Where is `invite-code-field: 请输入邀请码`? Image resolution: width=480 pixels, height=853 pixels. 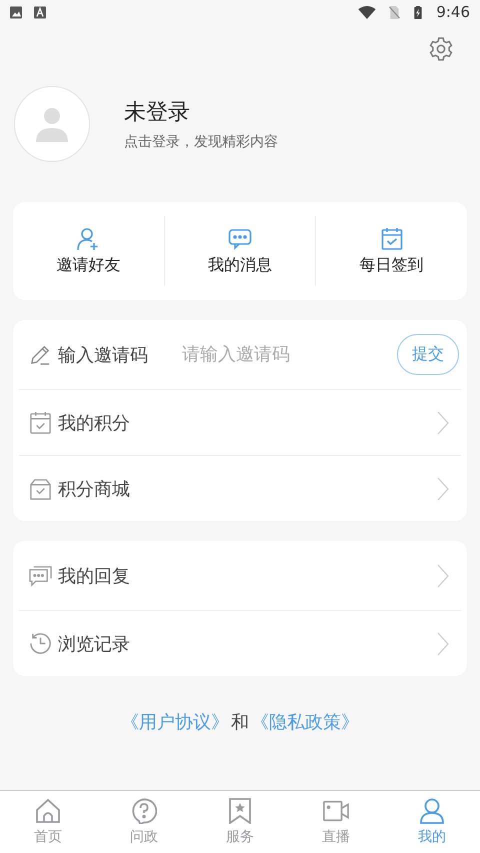
invite-code-field: 请输入邀请码 is located at coordinates (285, 354).